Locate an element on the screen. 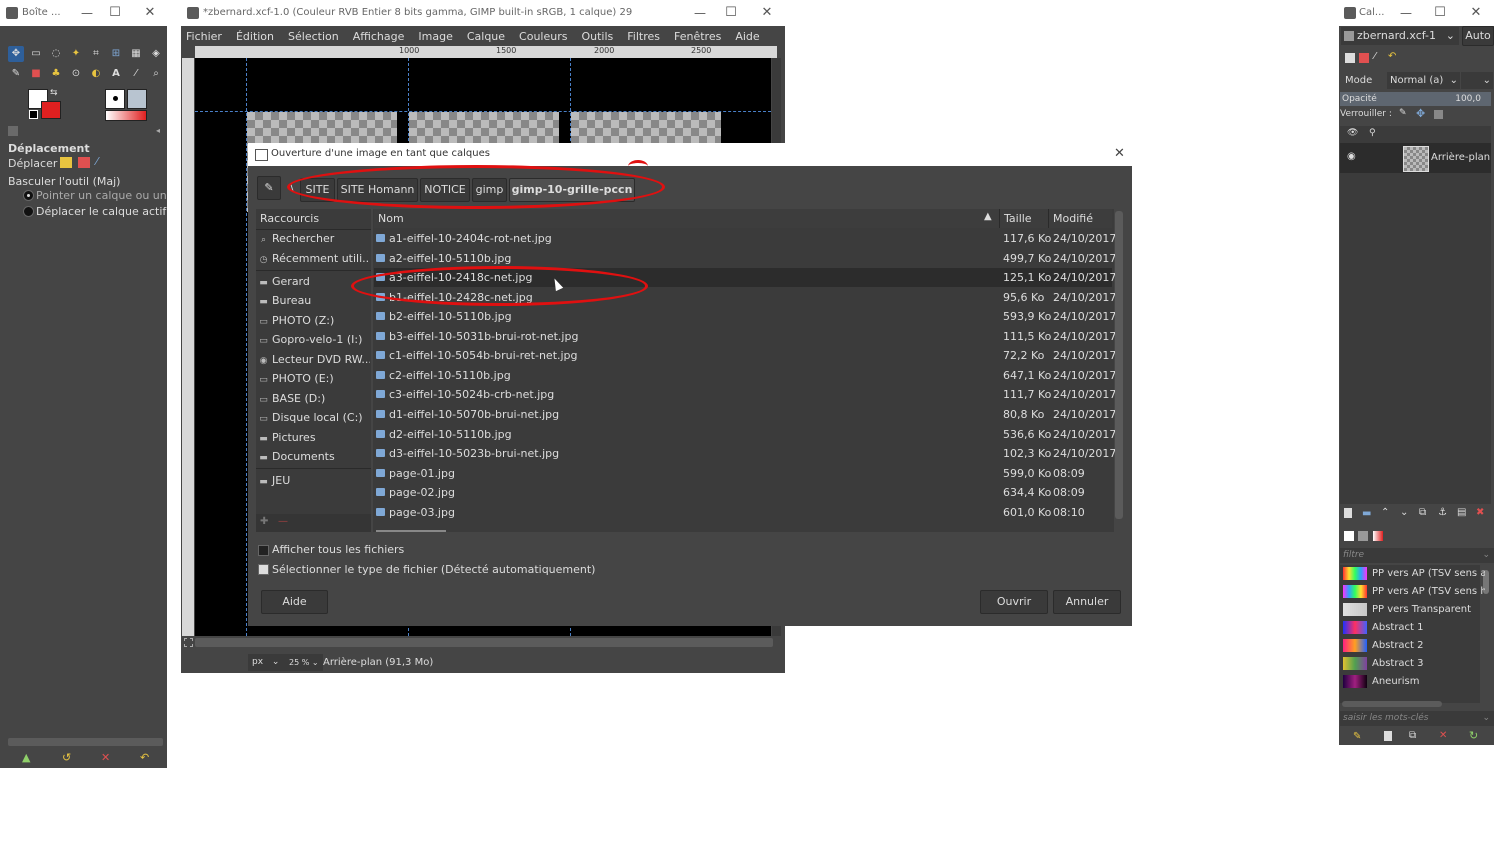 The width and height of the screenshot is (1500, 844). tab-channels-icon is located at coordinates (1364, 58).